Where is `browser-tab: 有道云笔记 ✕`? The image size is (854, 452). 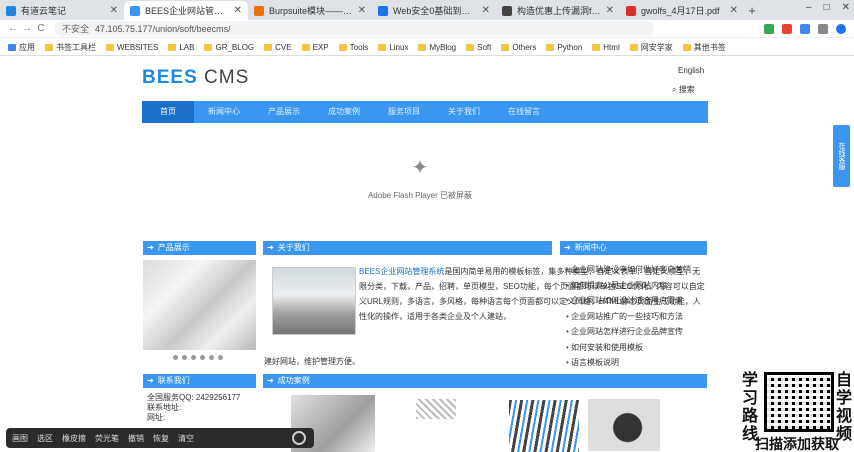
browser-tab: 有道云笔记 ✕ is located at coordinates (62, 10).